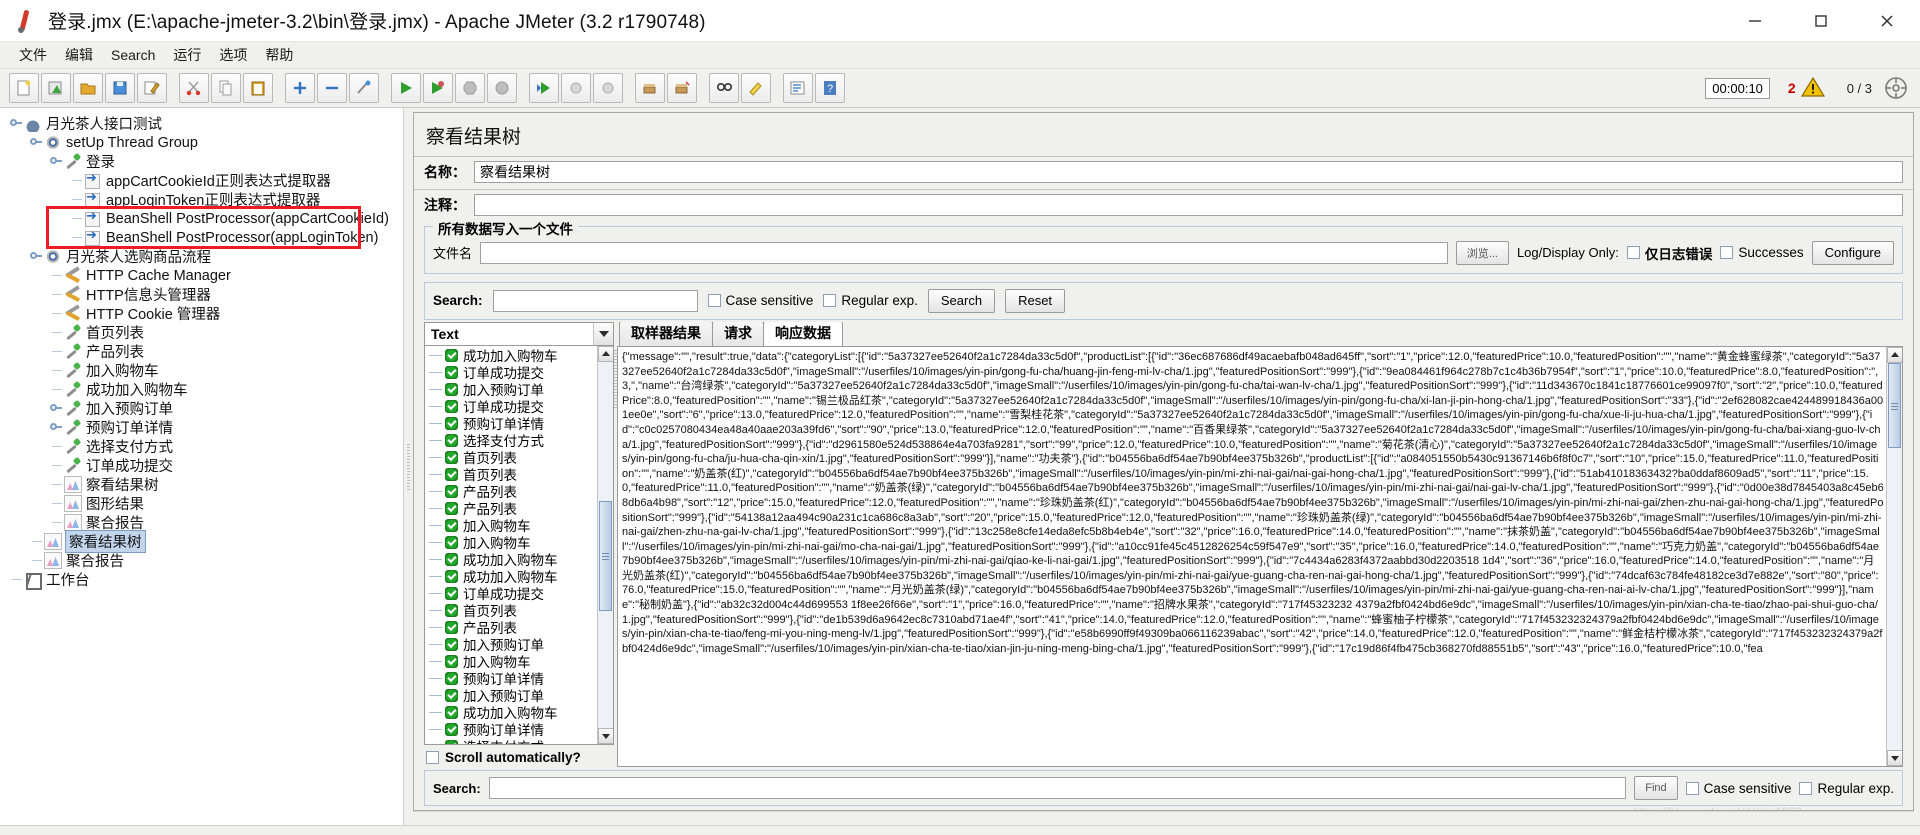 The height and width of the screenshot is (835, 1920). What do you see at coordinates (603, 333) in the screenshot?
I see `chevron-down-icon` at bounding box center [603, 333].